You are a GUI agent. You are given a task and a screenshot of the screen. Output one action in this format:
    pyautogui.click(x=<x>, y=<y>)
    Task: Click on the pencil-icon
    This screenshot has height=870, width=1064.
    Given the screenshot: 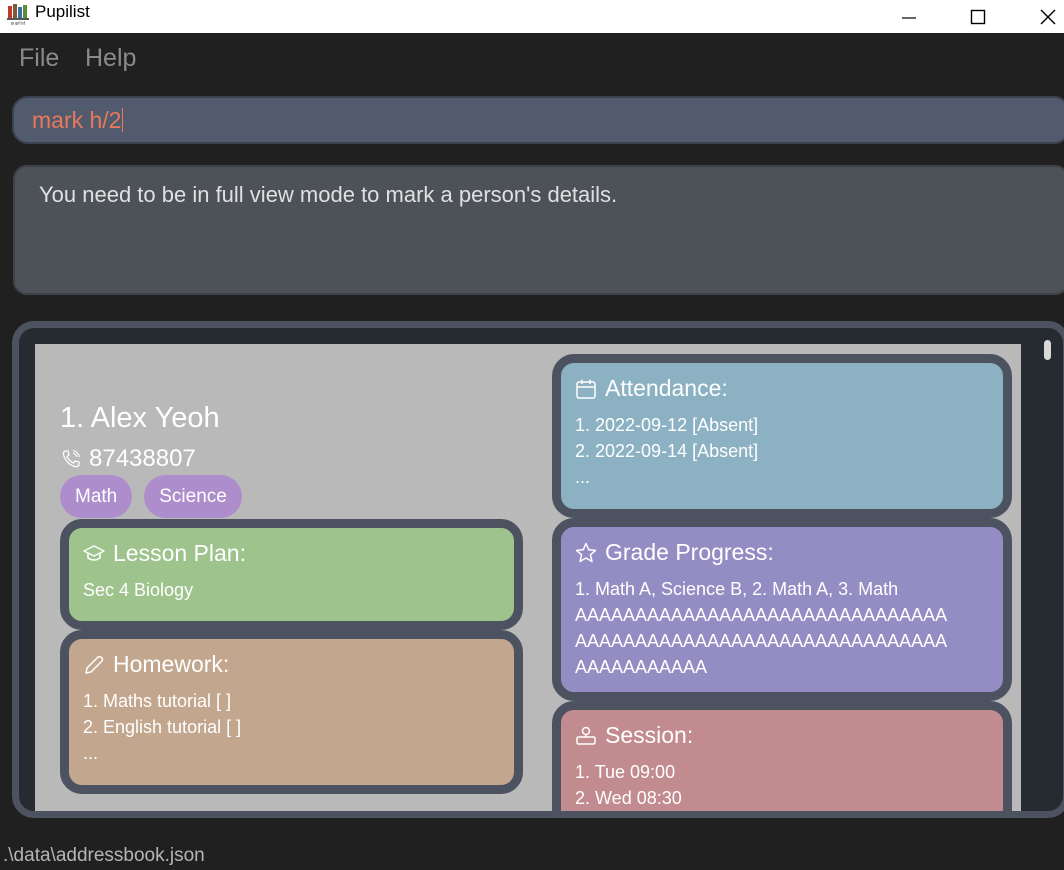 What is the action you would take?
    pyautogui.click(x=94, y=664)
    